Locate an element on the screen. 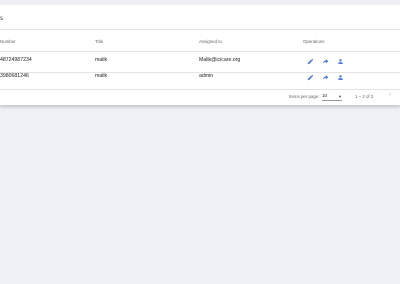  items-per-page-label: Items per page: is located at coordinates (304, 96).